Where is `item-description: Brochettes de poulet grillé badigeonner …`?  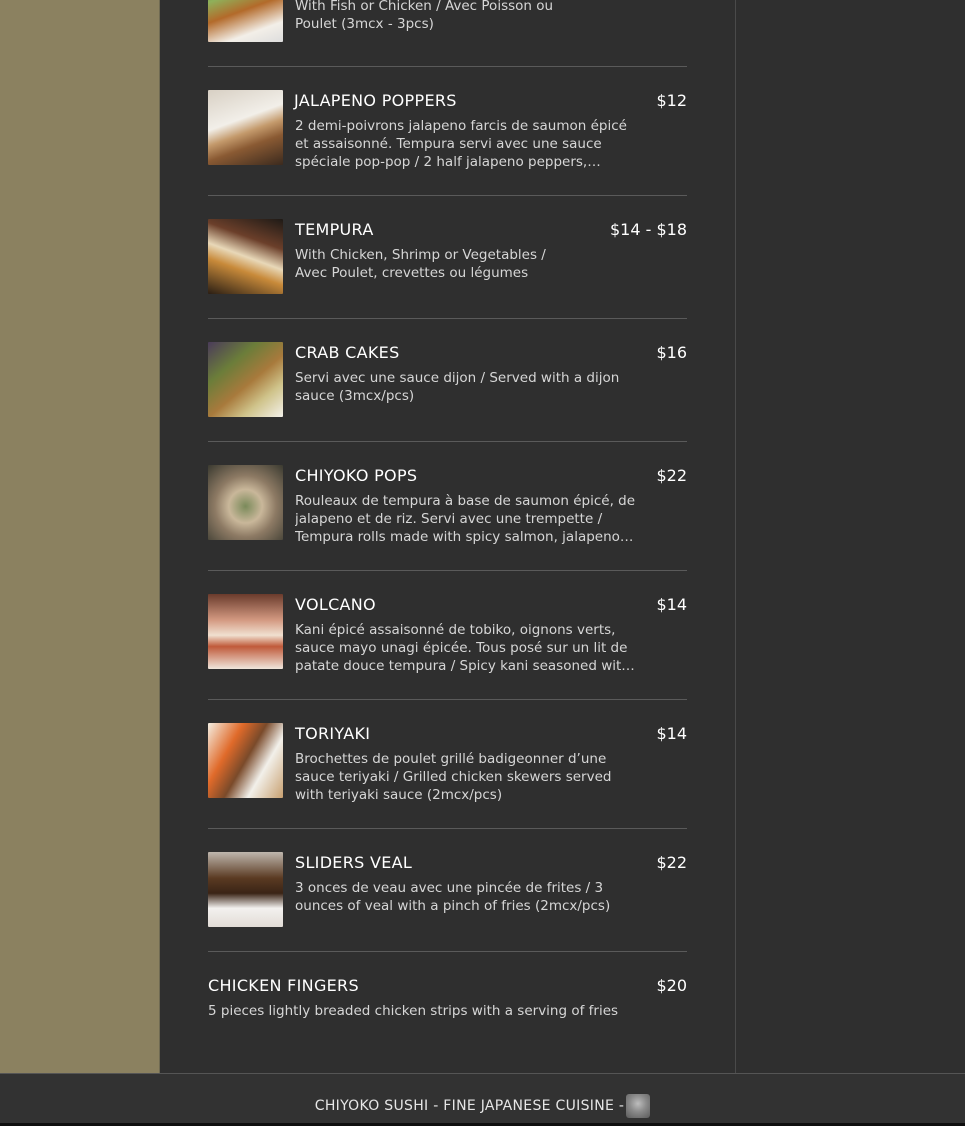 item-description: Brochettes de poulet grillé badigeonner … is located at coordinates (453, 777).